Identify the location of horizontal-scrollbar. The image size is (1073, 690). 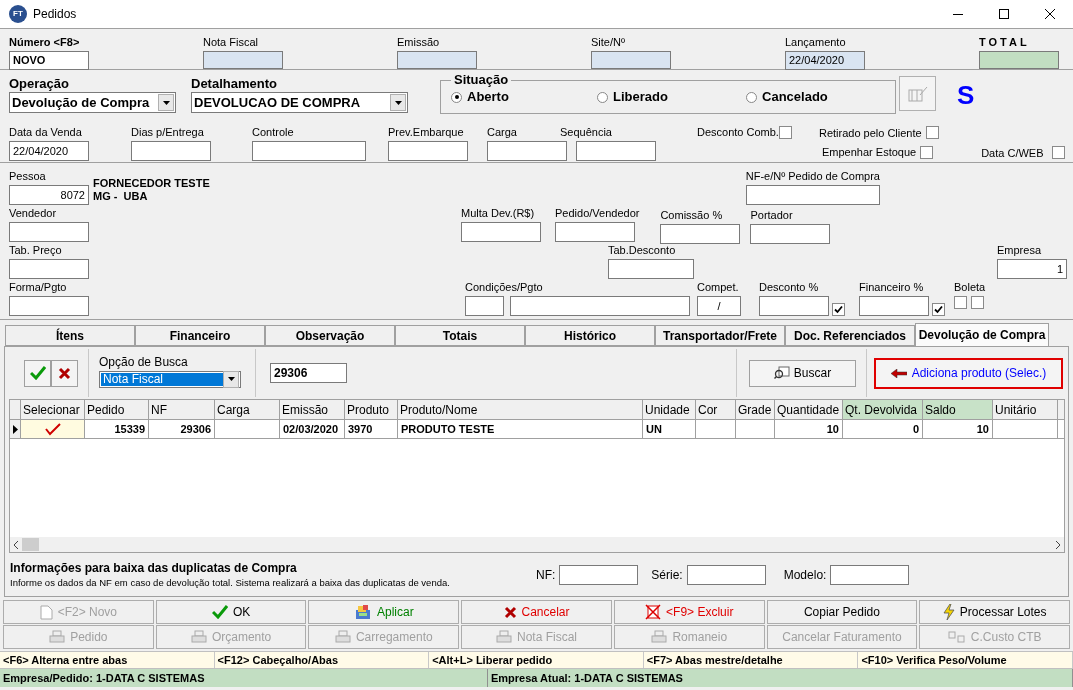
(537, 544).